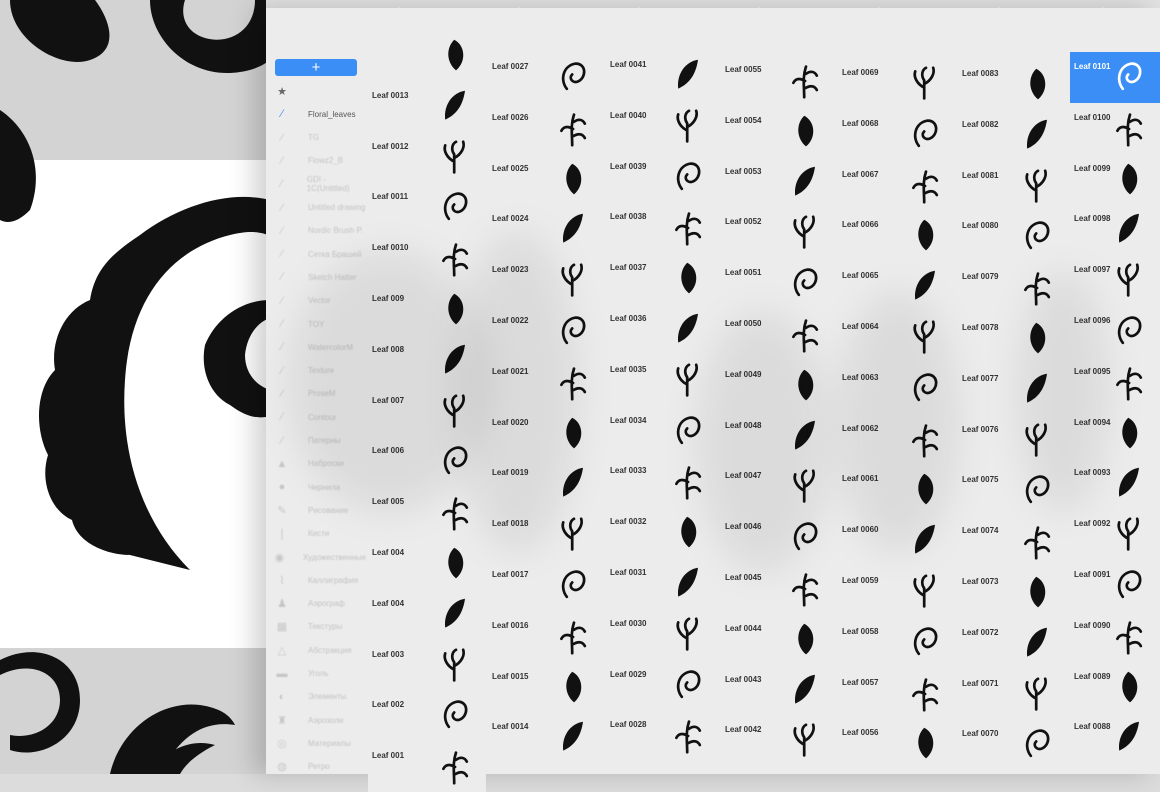 This screenshot has width=1160, height=792. What do you see at coordinates (662, 126) in the screenshot?
I see `brush-item: Leaf 0040` at bounding box center [662, 126].